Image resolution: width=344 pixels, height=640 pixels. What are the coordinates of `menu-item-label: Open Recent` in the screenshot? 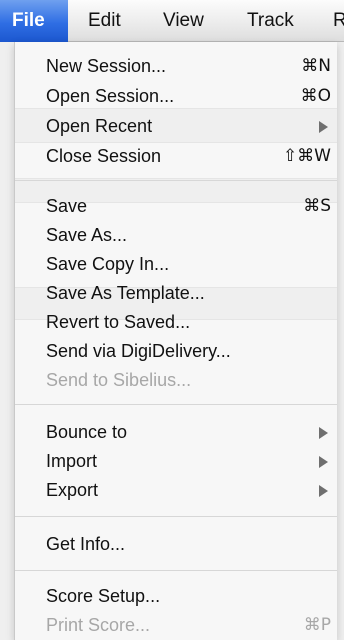 It's located at (99, 126).